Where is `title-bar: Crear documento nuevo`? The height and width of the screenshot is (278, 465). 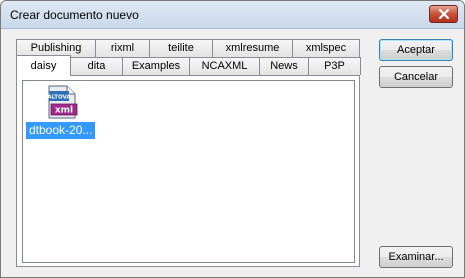 title-bar: Crear documento nuevo is located at coordinates (232, 15).